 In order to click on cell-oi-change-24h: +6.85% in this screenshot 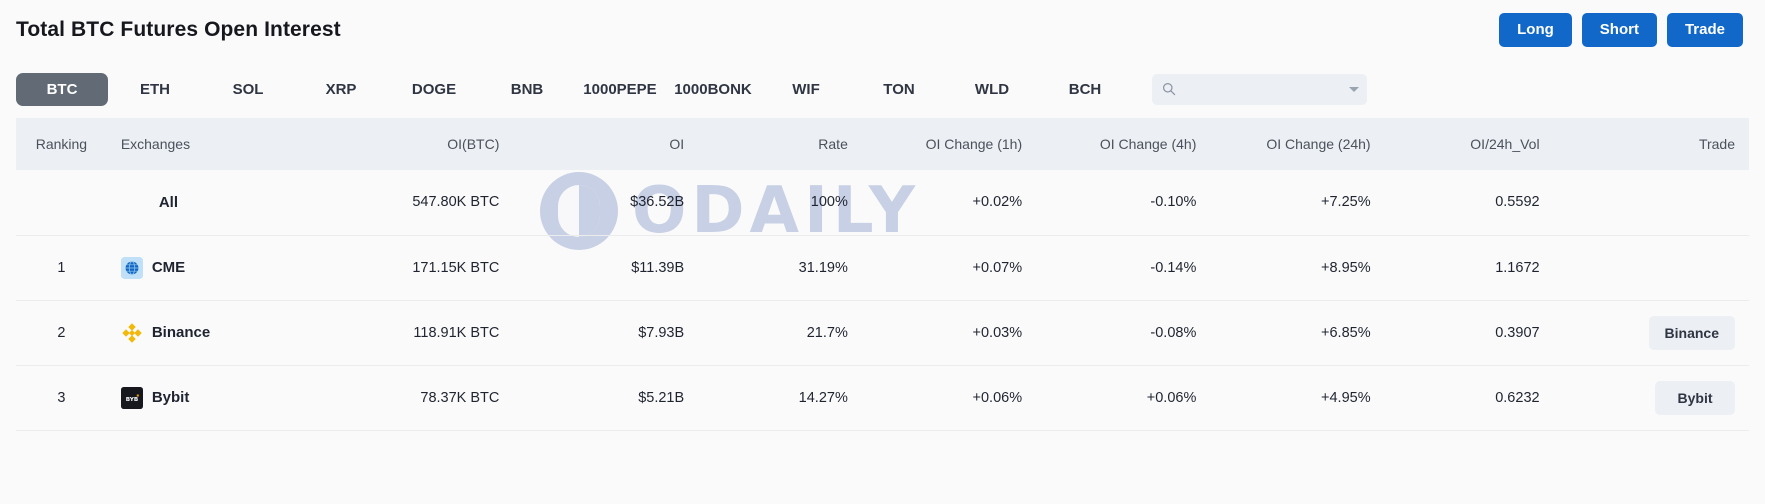, I will do `click(1297, 333)`.